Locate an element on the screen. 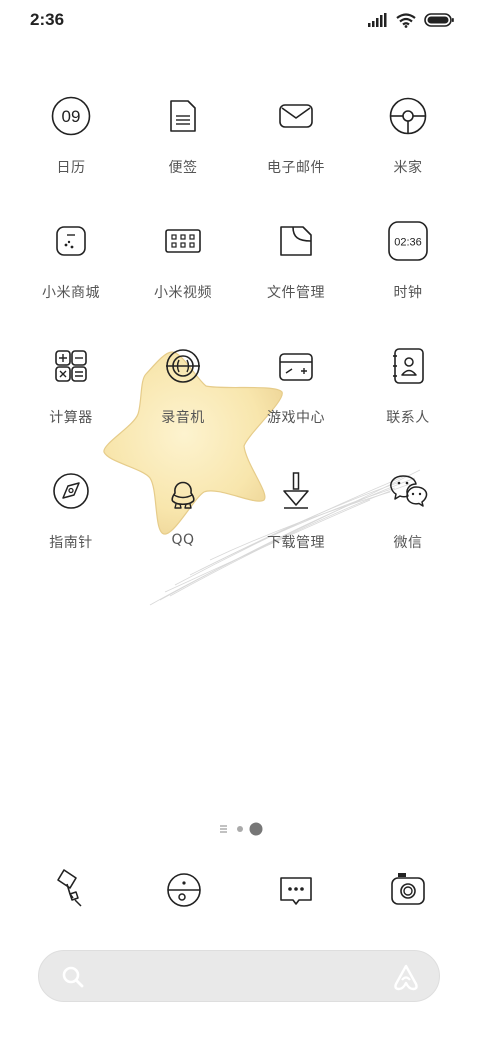 This screenshot has width=480, height=1040. mail-icon is located at coordinates (296, 116).